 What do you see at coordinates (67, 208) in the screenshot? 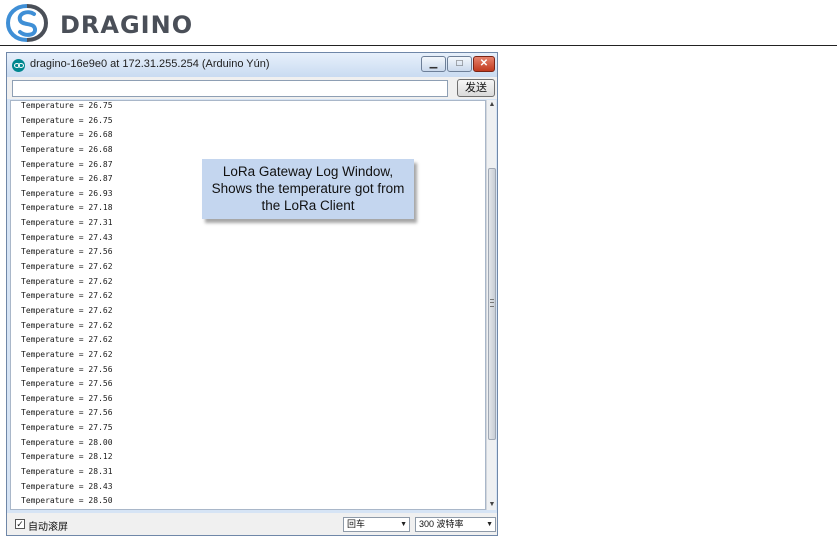
I see `log-line: Temperature = 27.18` at bounding box center [67, 208].